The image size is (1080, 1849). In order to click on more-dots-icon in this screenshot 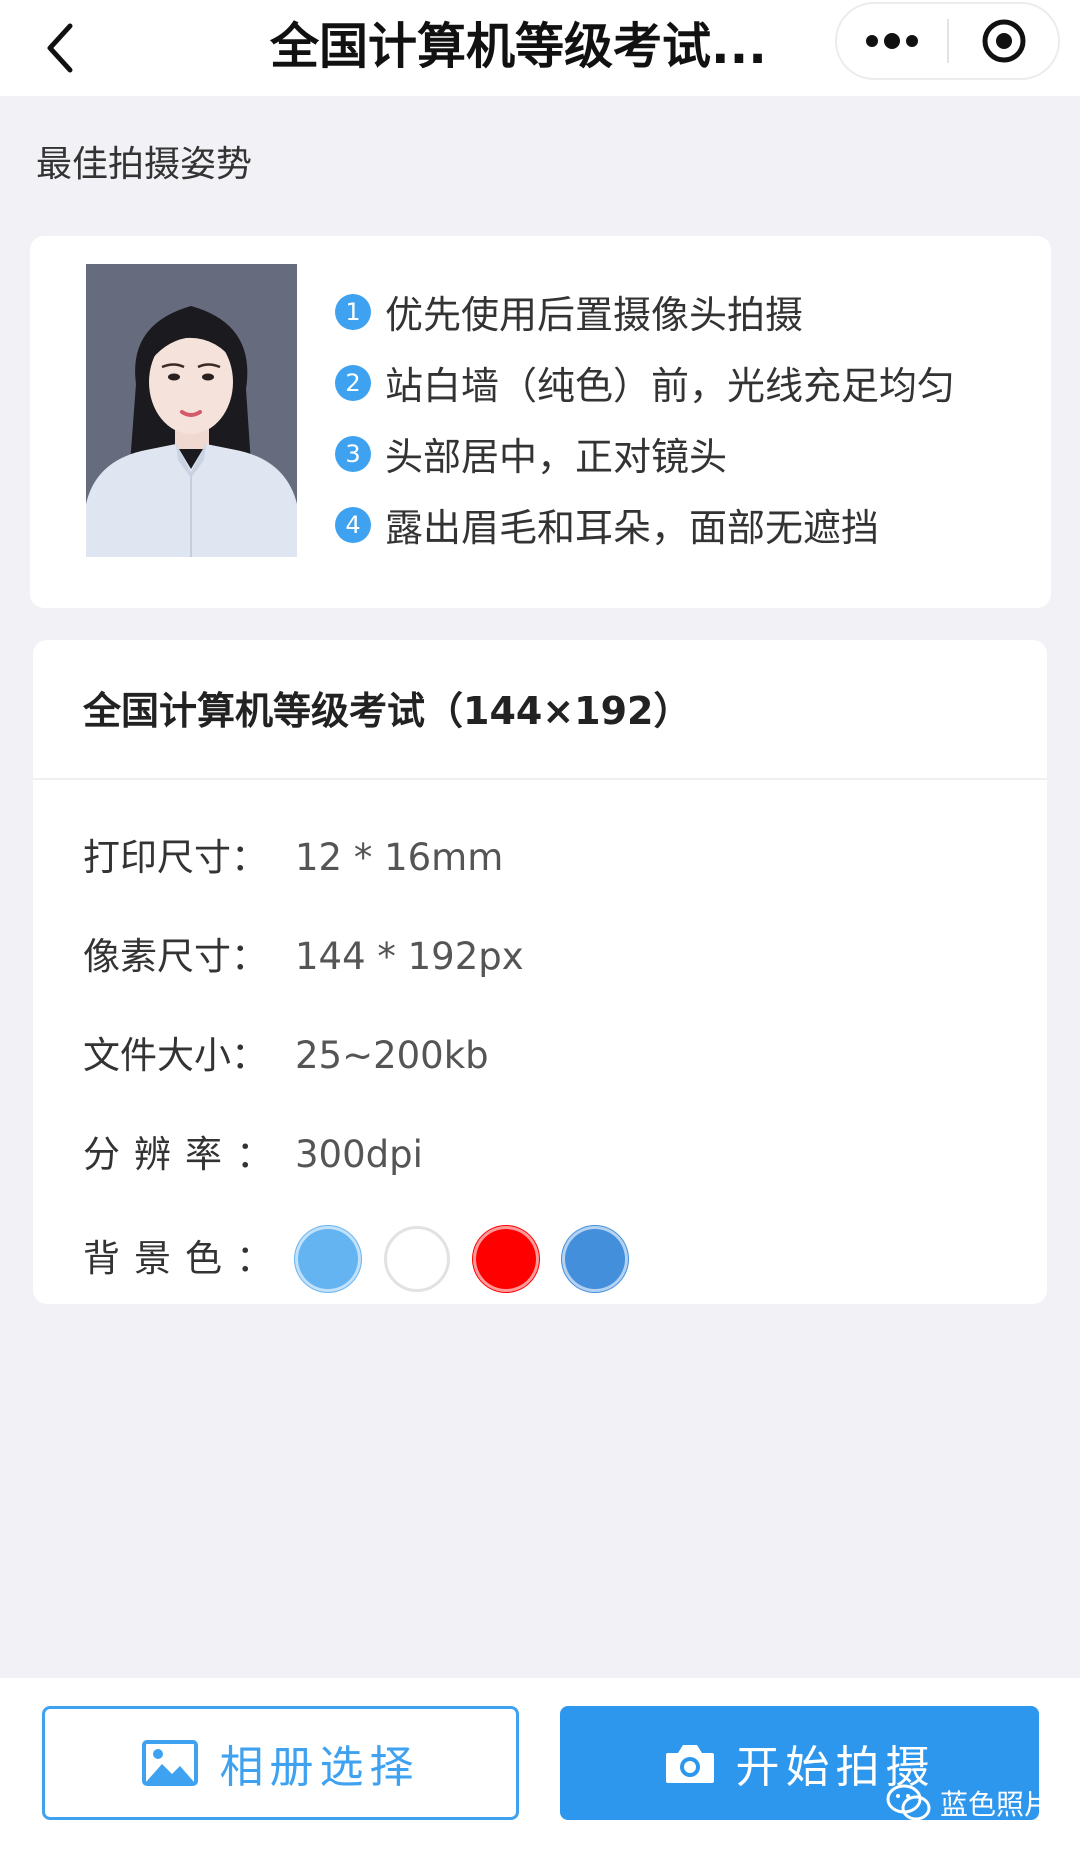, I will do `click(892, 41)`.